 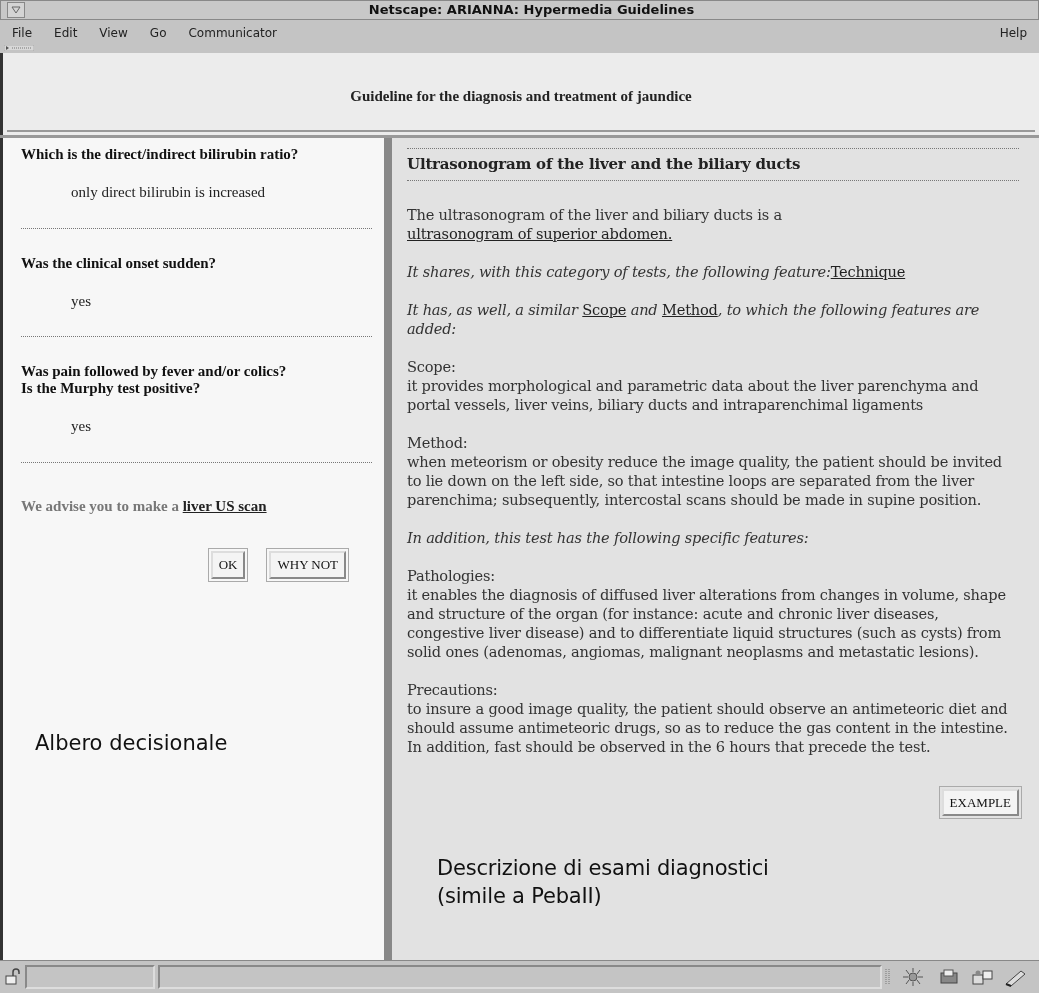 I want to click on annotation-text: Albero decisionale, so click(x=131, y=743).